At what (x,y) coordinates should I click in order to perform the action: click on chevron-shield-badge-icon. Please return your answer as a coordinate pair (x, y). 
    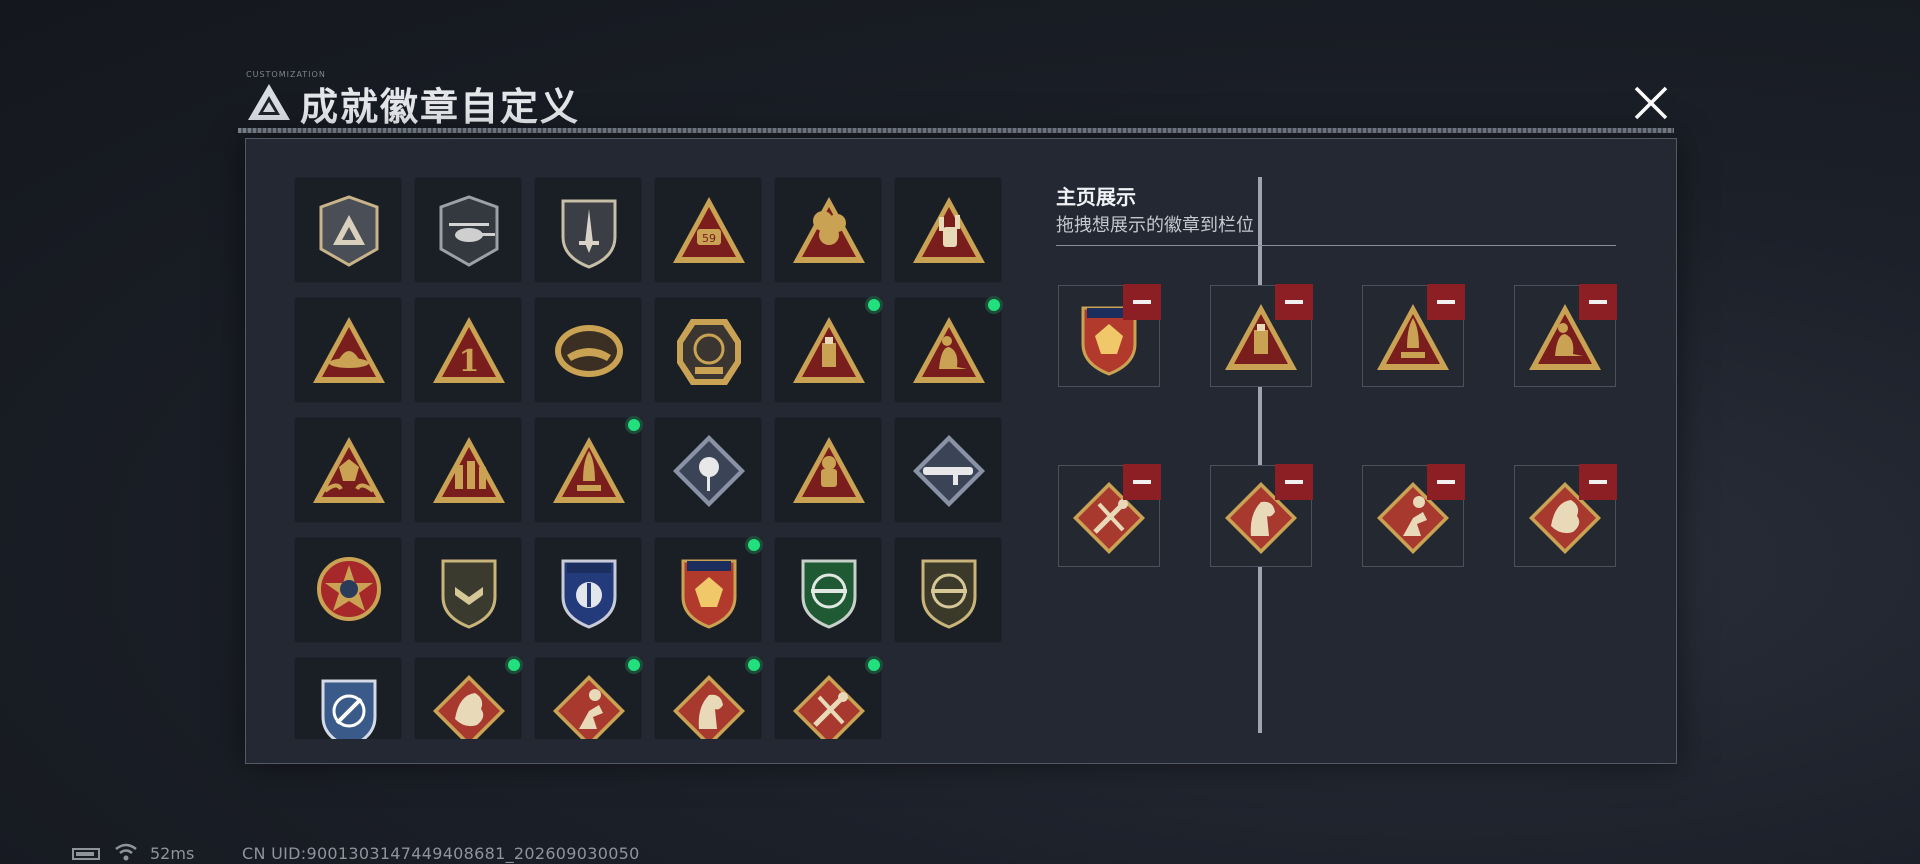
    Looking at the image, I should click on (469, 594).